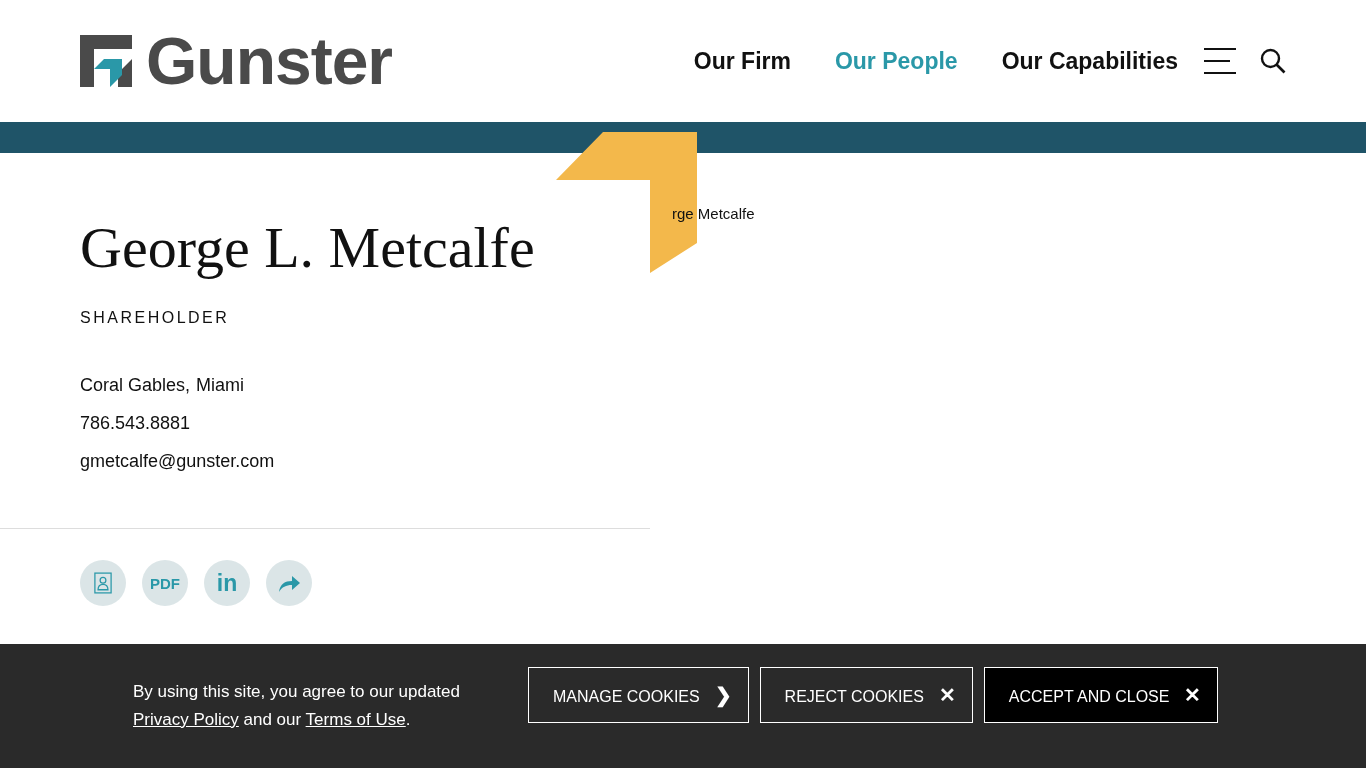 This screenshot has height=768, width=1366. Describe the element at coordinates (177, 461) in the screenshot. I see `email-link: gmetcalfe@gunster.com` at that location.